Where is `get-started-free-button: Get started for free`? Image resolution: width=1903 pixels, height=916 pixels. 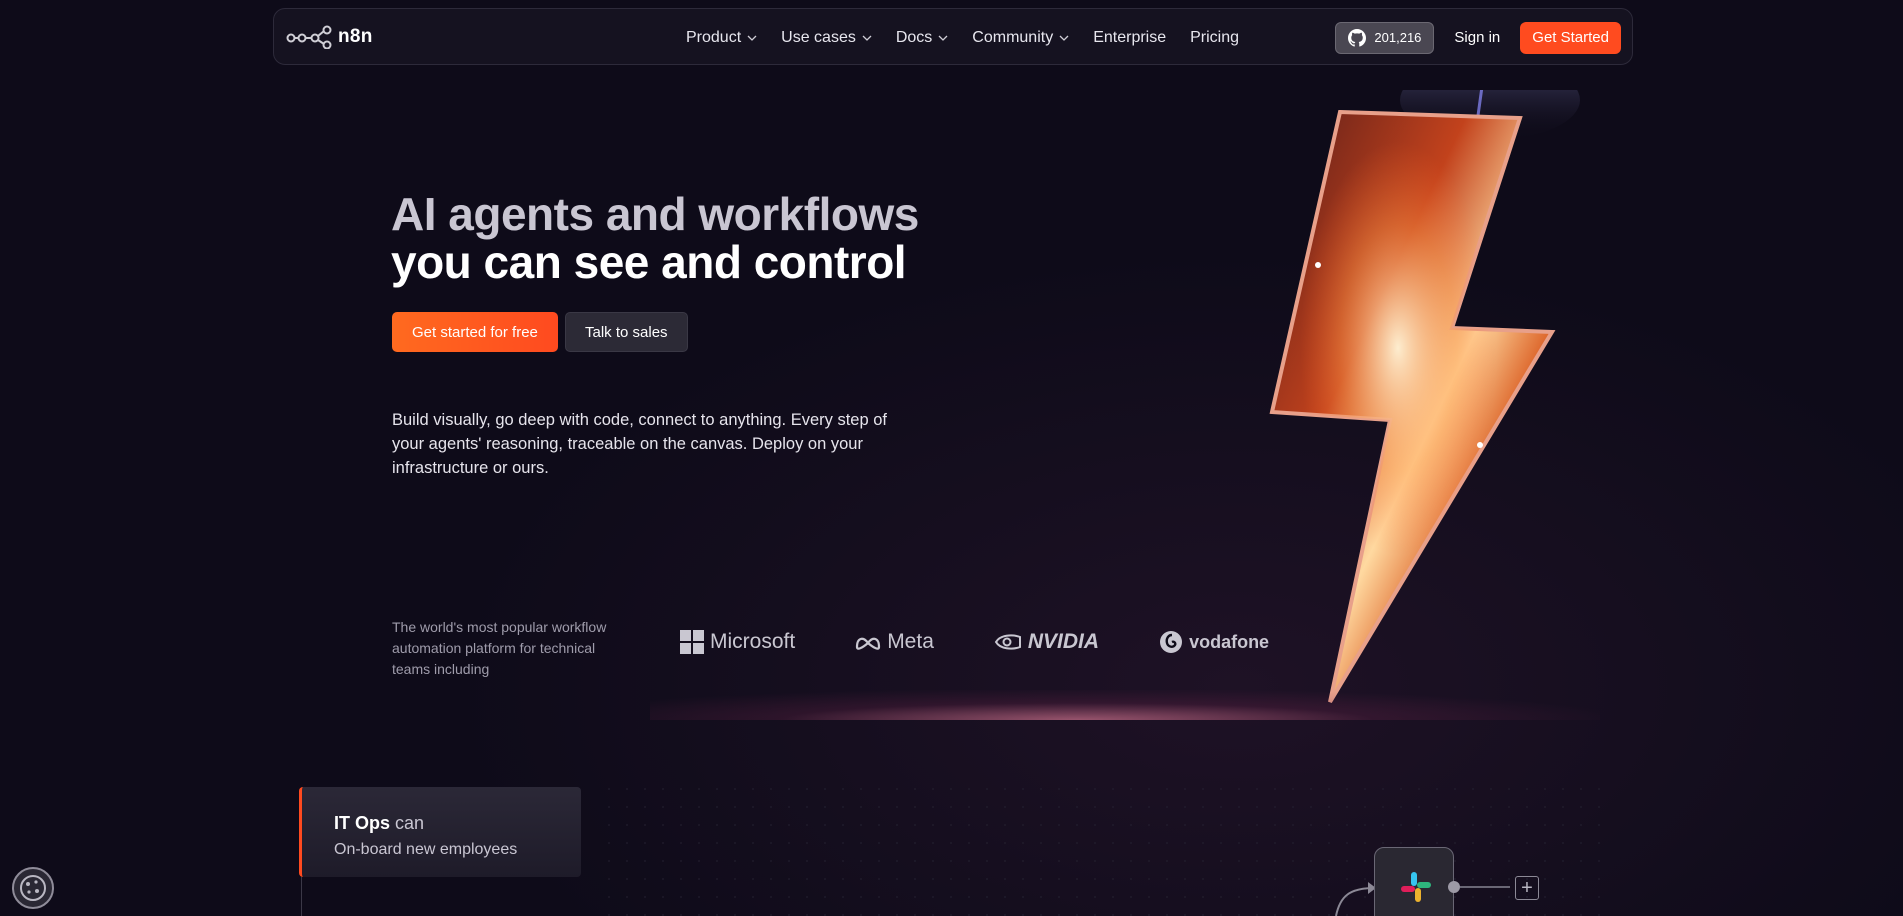
get-started-free-button: Get started for free is located at coordinates (475, 332).